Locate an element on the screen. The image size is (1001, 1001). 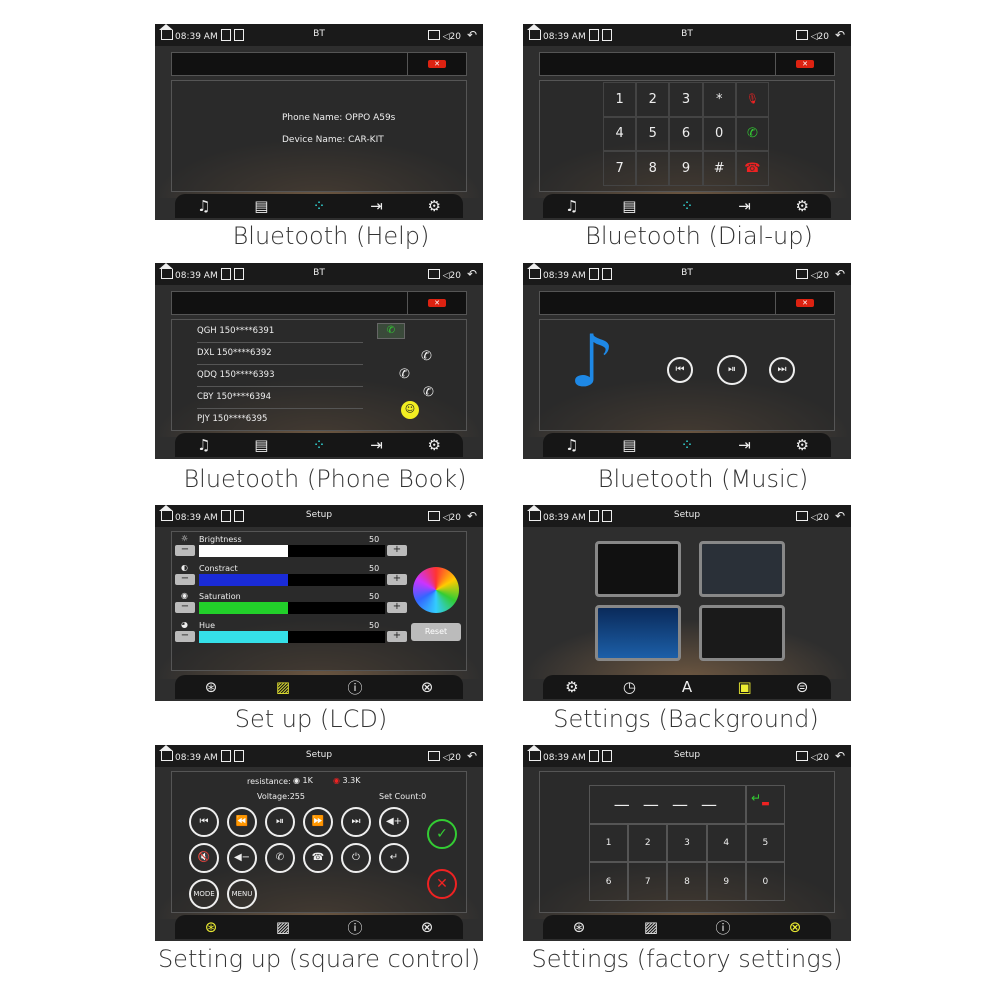
volume-up-icon: ◀+ is located at coordinates (394, 822).